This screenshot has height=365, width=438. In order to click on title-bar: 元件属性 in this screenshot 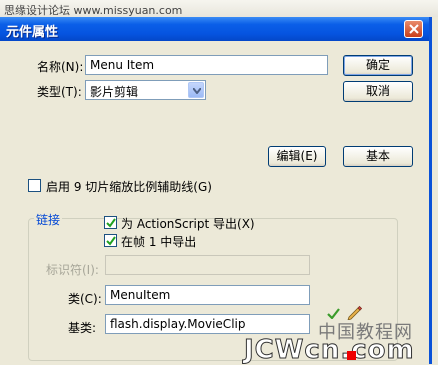, I will do `click(214, 29)`.